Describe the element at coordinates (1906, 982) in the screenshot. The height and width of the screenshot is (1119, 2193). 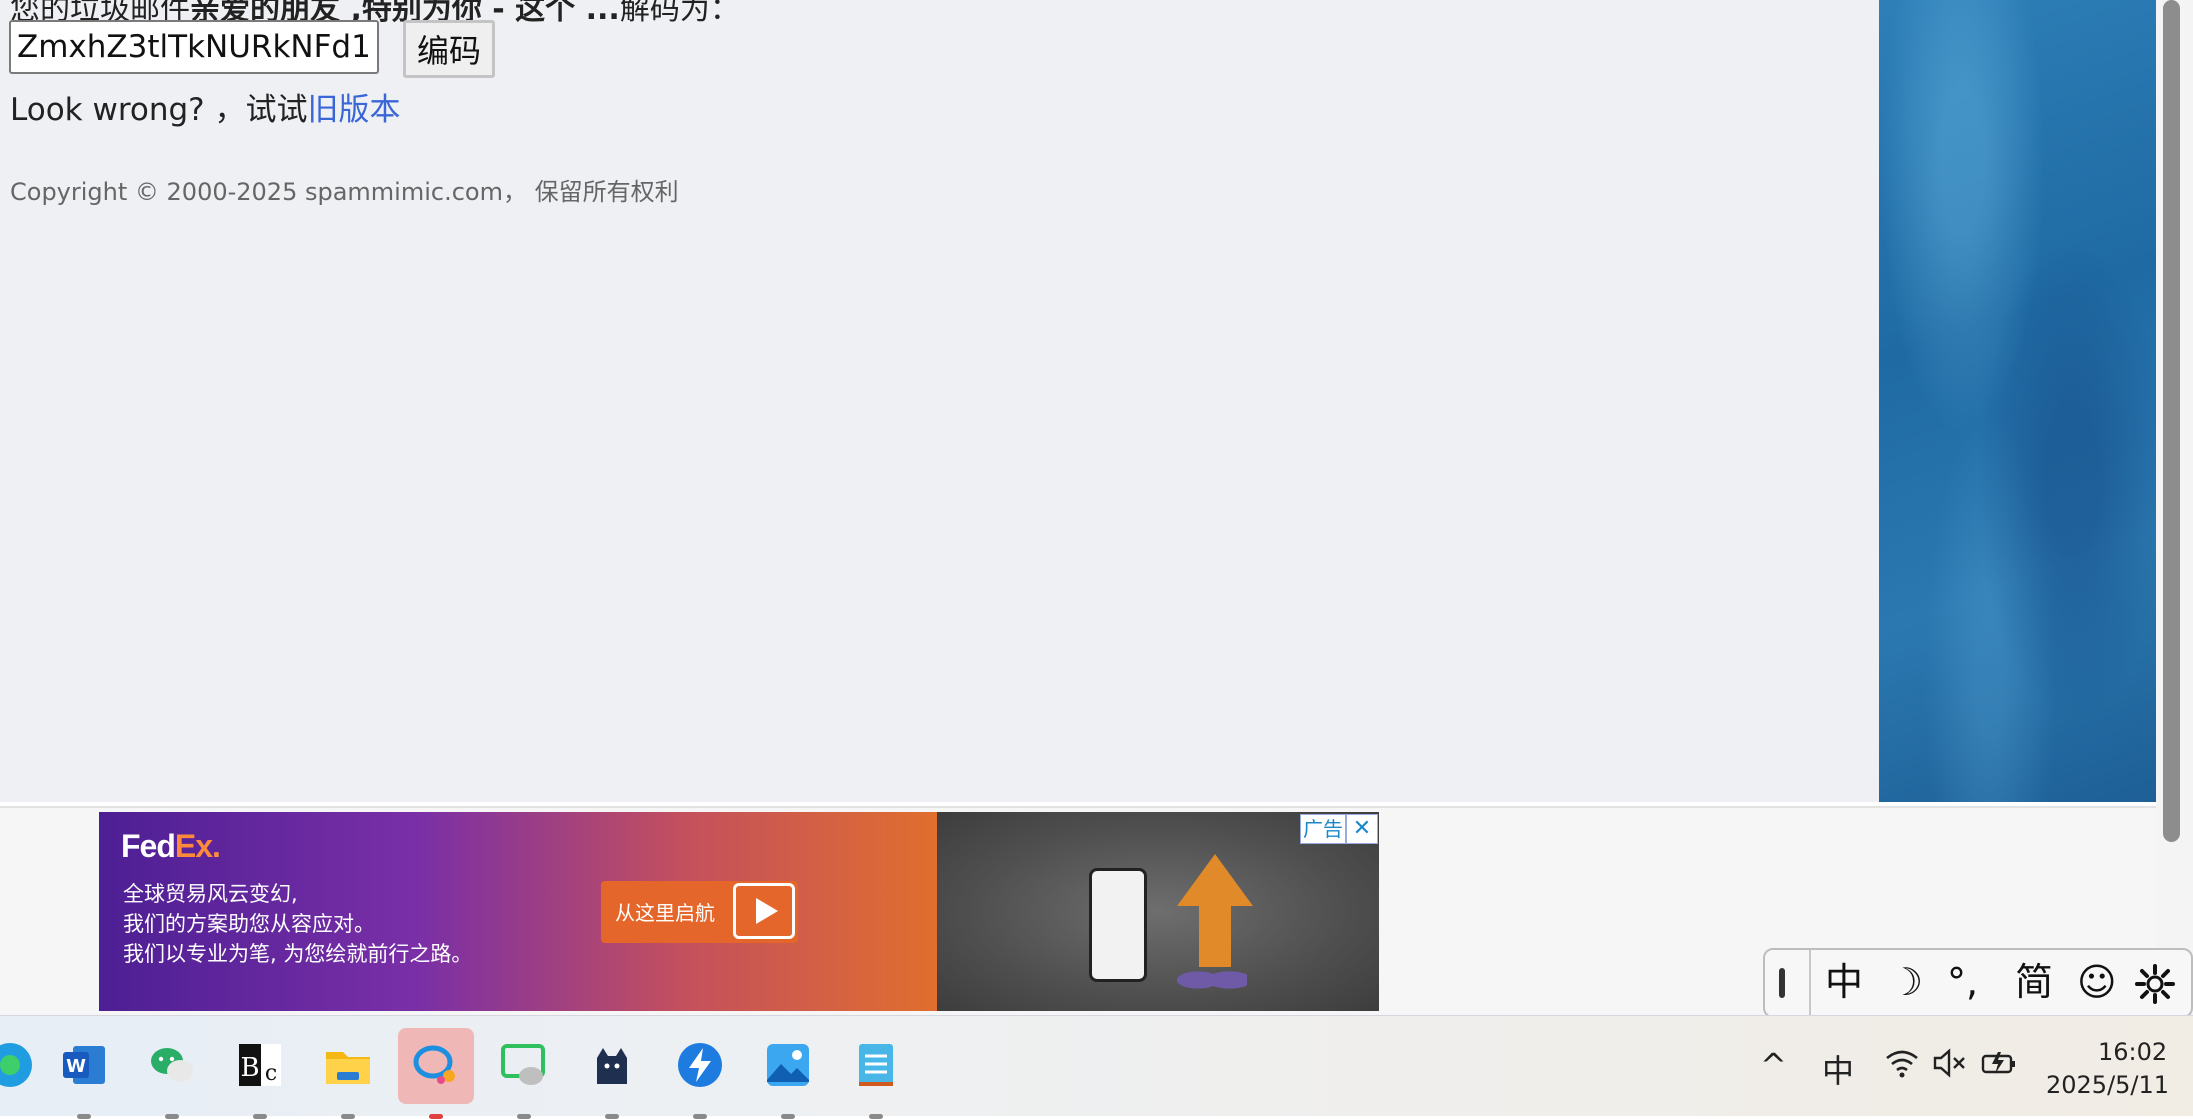
I see `moon-icon: ☽` at that location.